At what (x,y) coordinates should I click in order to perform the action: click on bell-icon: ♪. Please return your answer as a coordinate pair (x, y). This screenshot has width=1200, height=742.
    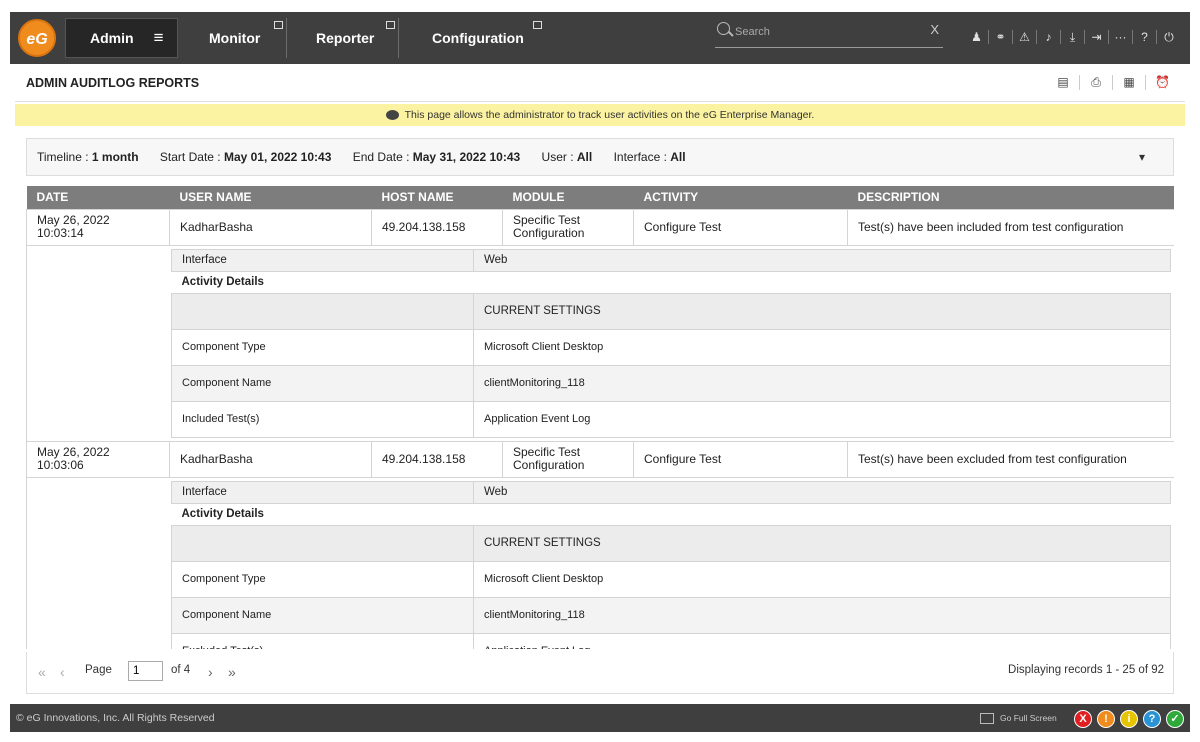
    Looking at the image, I should click on (1049, 37).